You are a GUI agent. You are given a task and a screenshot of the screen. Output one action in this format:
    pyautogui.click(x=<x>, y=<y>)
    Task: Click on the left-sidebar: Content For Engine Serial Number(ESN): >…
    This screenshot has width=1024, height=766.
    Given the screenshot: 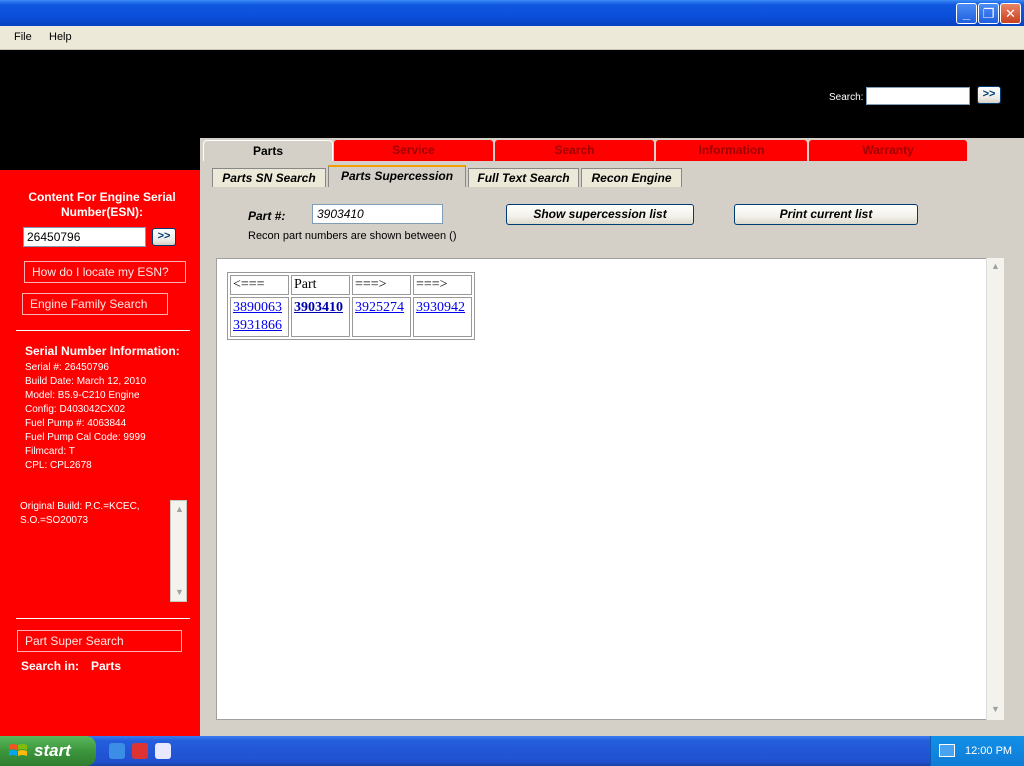 What is the action you would take?
    pyautogui.click(x=100, y=453)
    